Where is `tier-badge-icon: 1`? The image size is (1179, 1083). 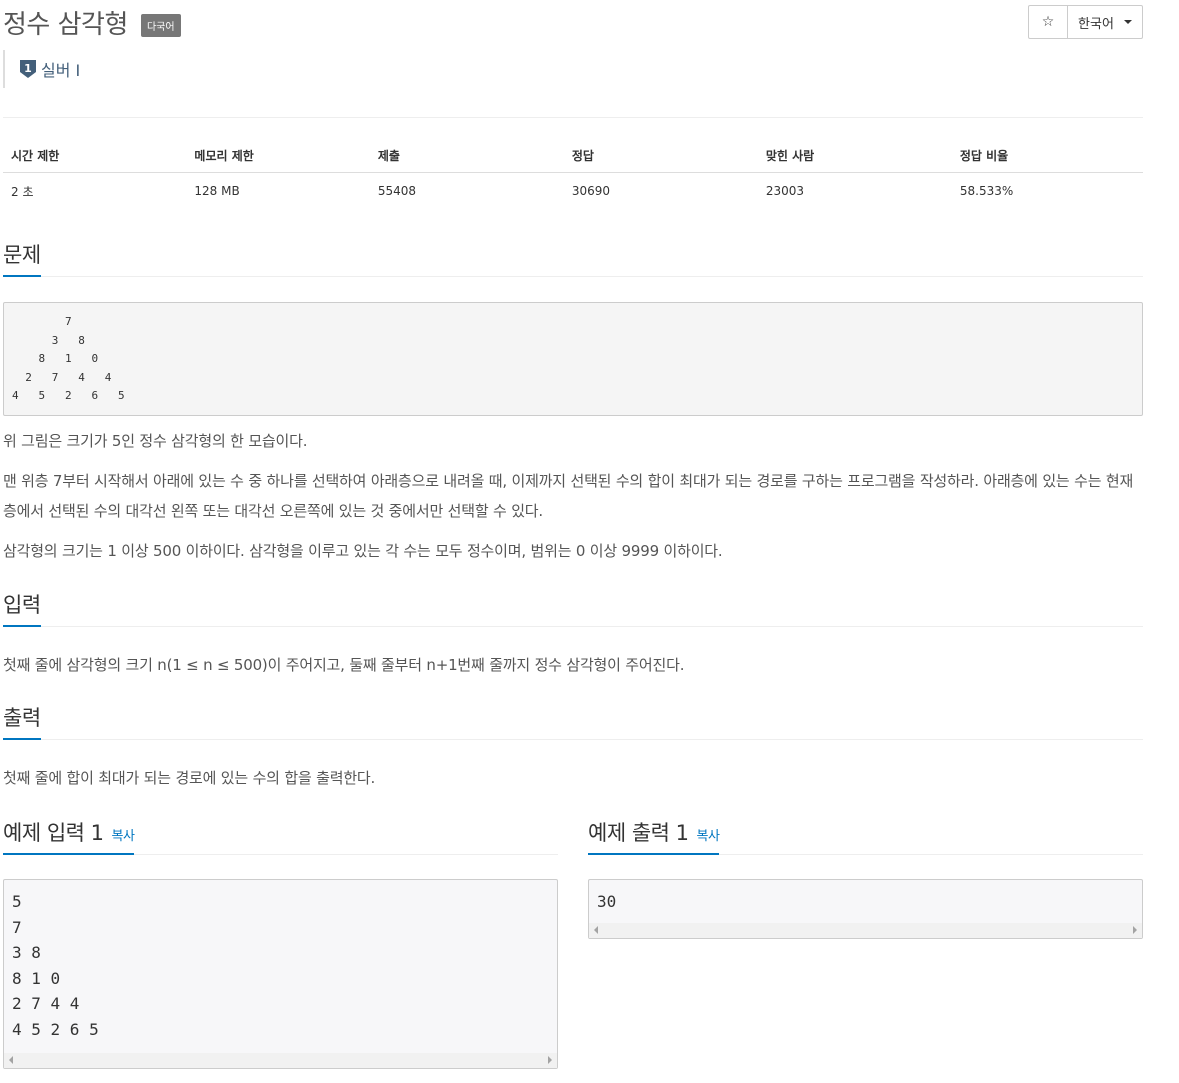
tier-badge-icon: 1 is located at coordinates (28, 69).